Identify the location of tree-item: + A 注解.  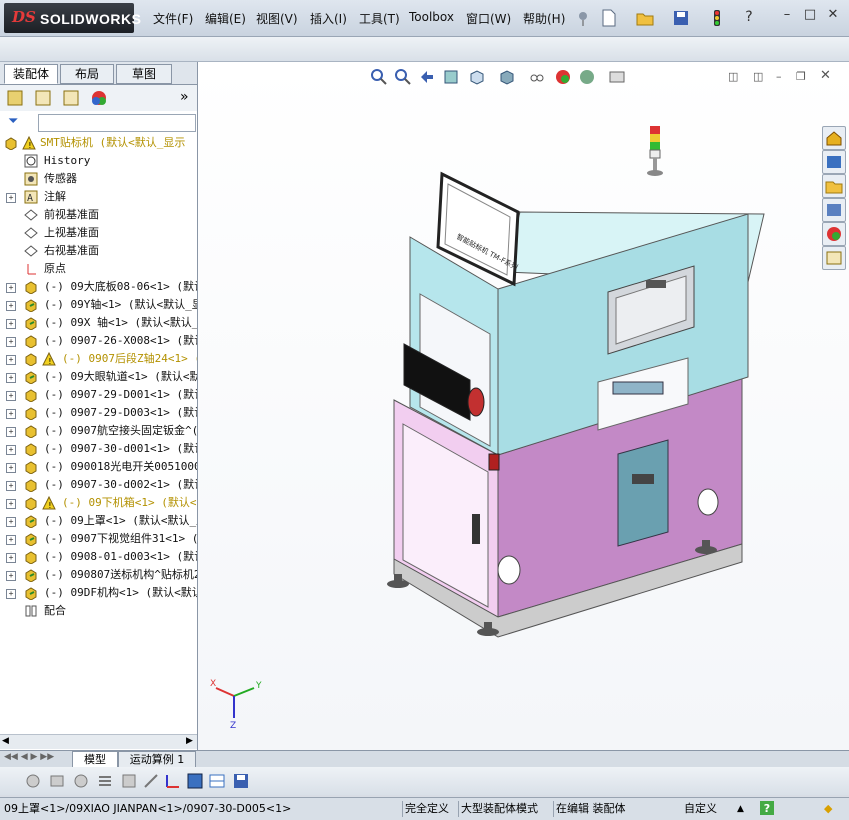
(98, 197).